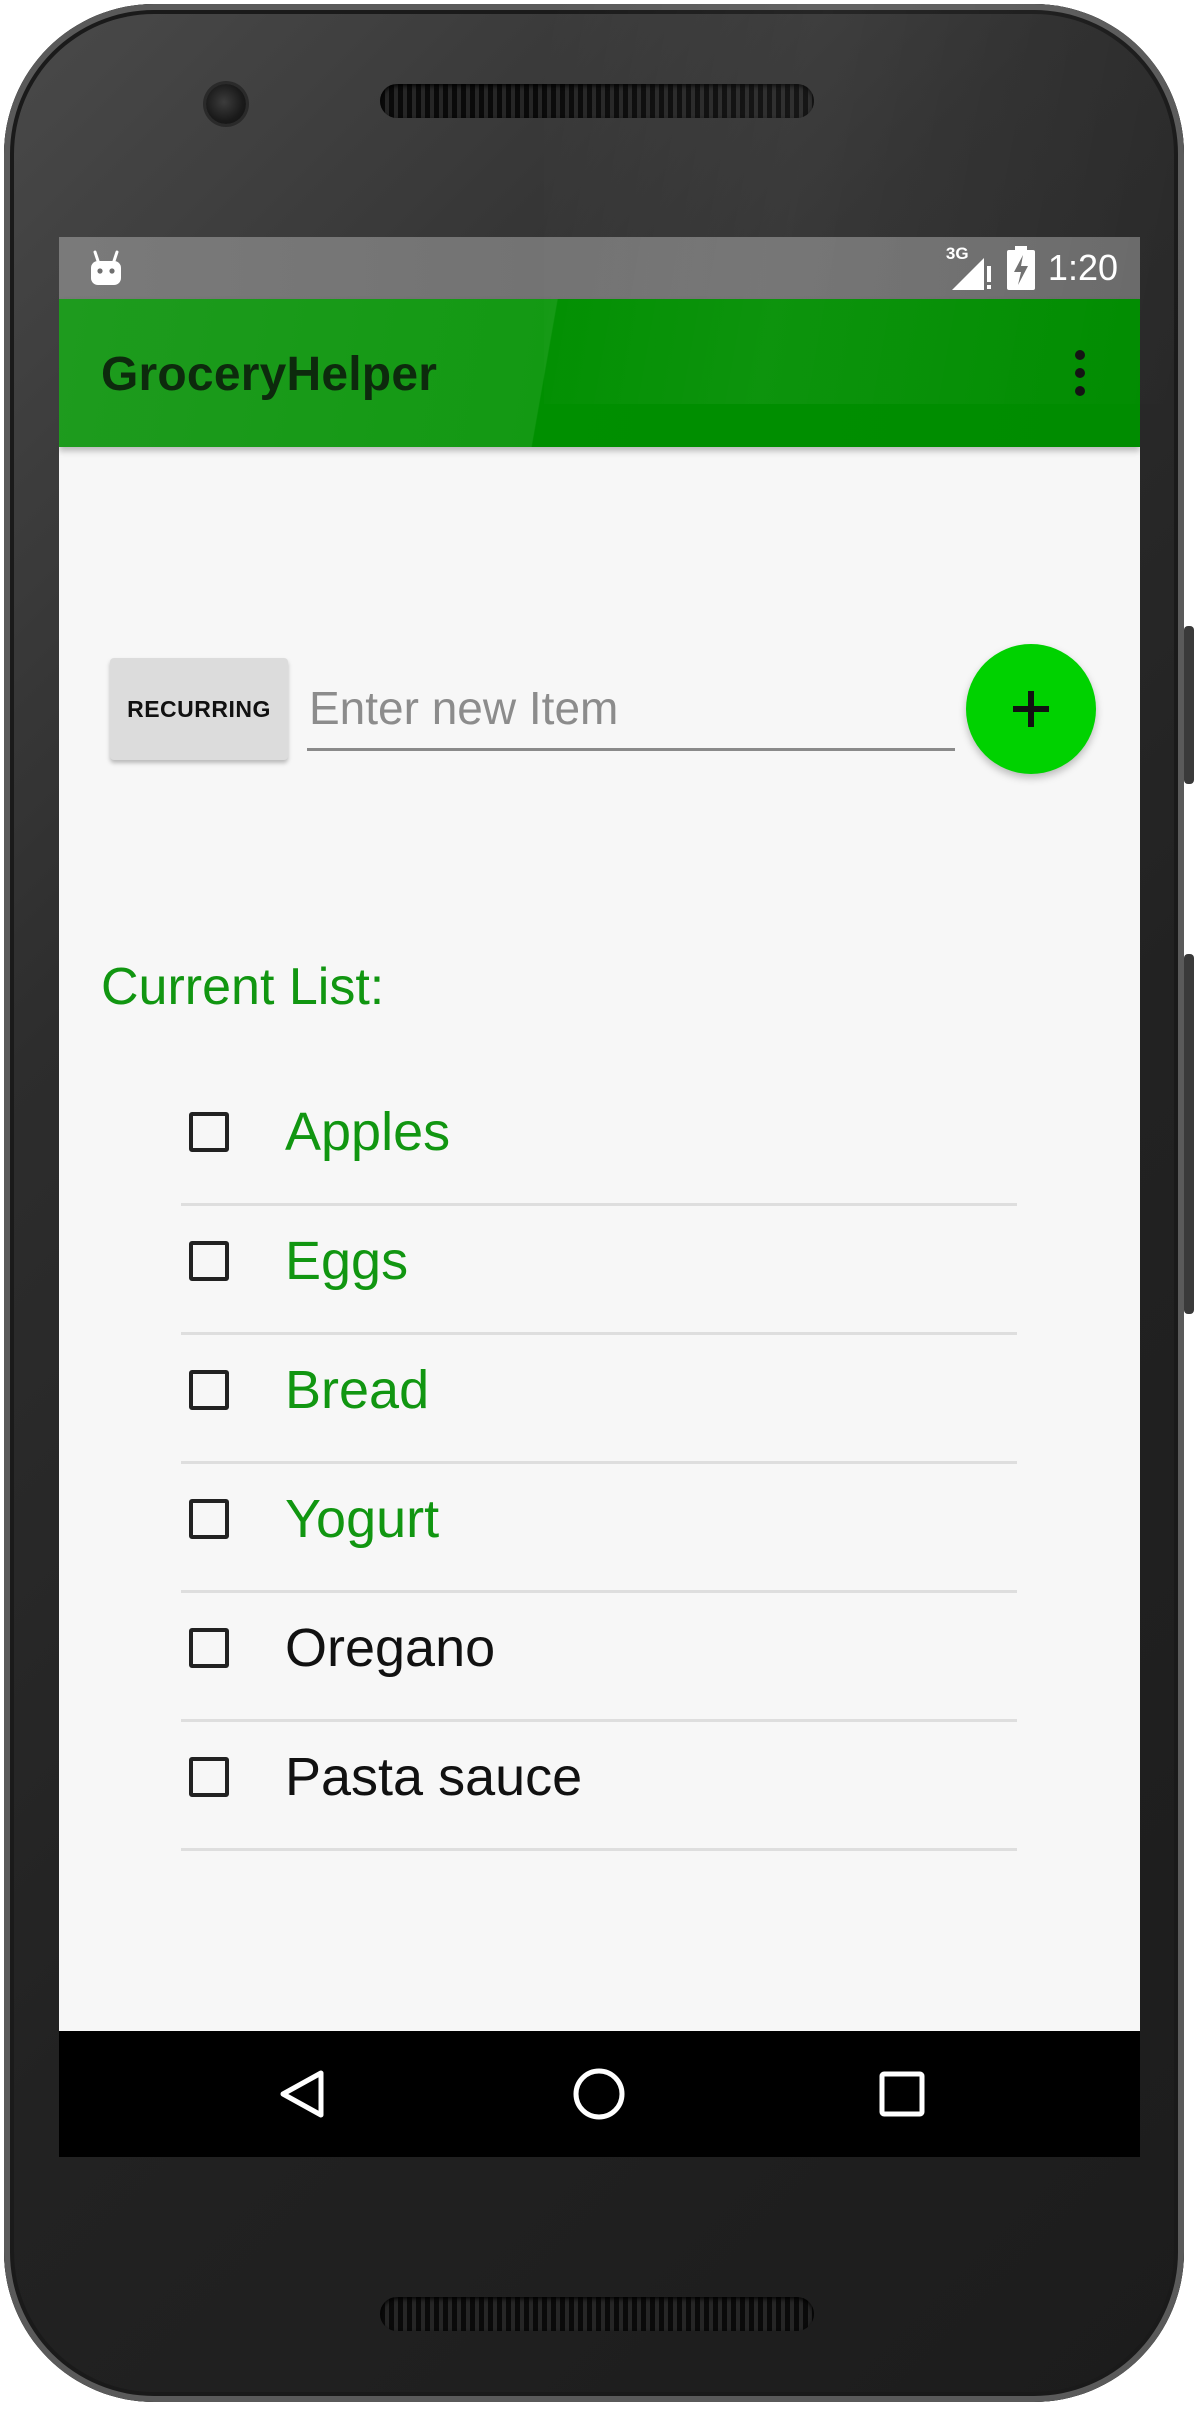 The width and height of the screenshot is (1198, 2409). What do you see at coordinates (599, 1786) in the screenshot?
I see `list-item: Pasta sauce` at bounding box center [599, 1786].